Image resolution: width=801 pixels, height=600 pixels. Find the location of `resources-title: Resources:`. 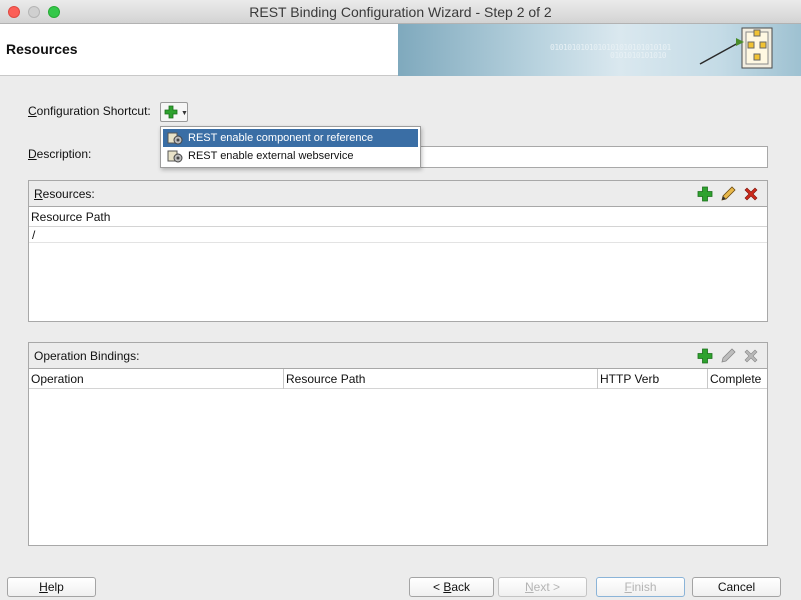

resources-title: Resources: is located at coordinates (64, 194).